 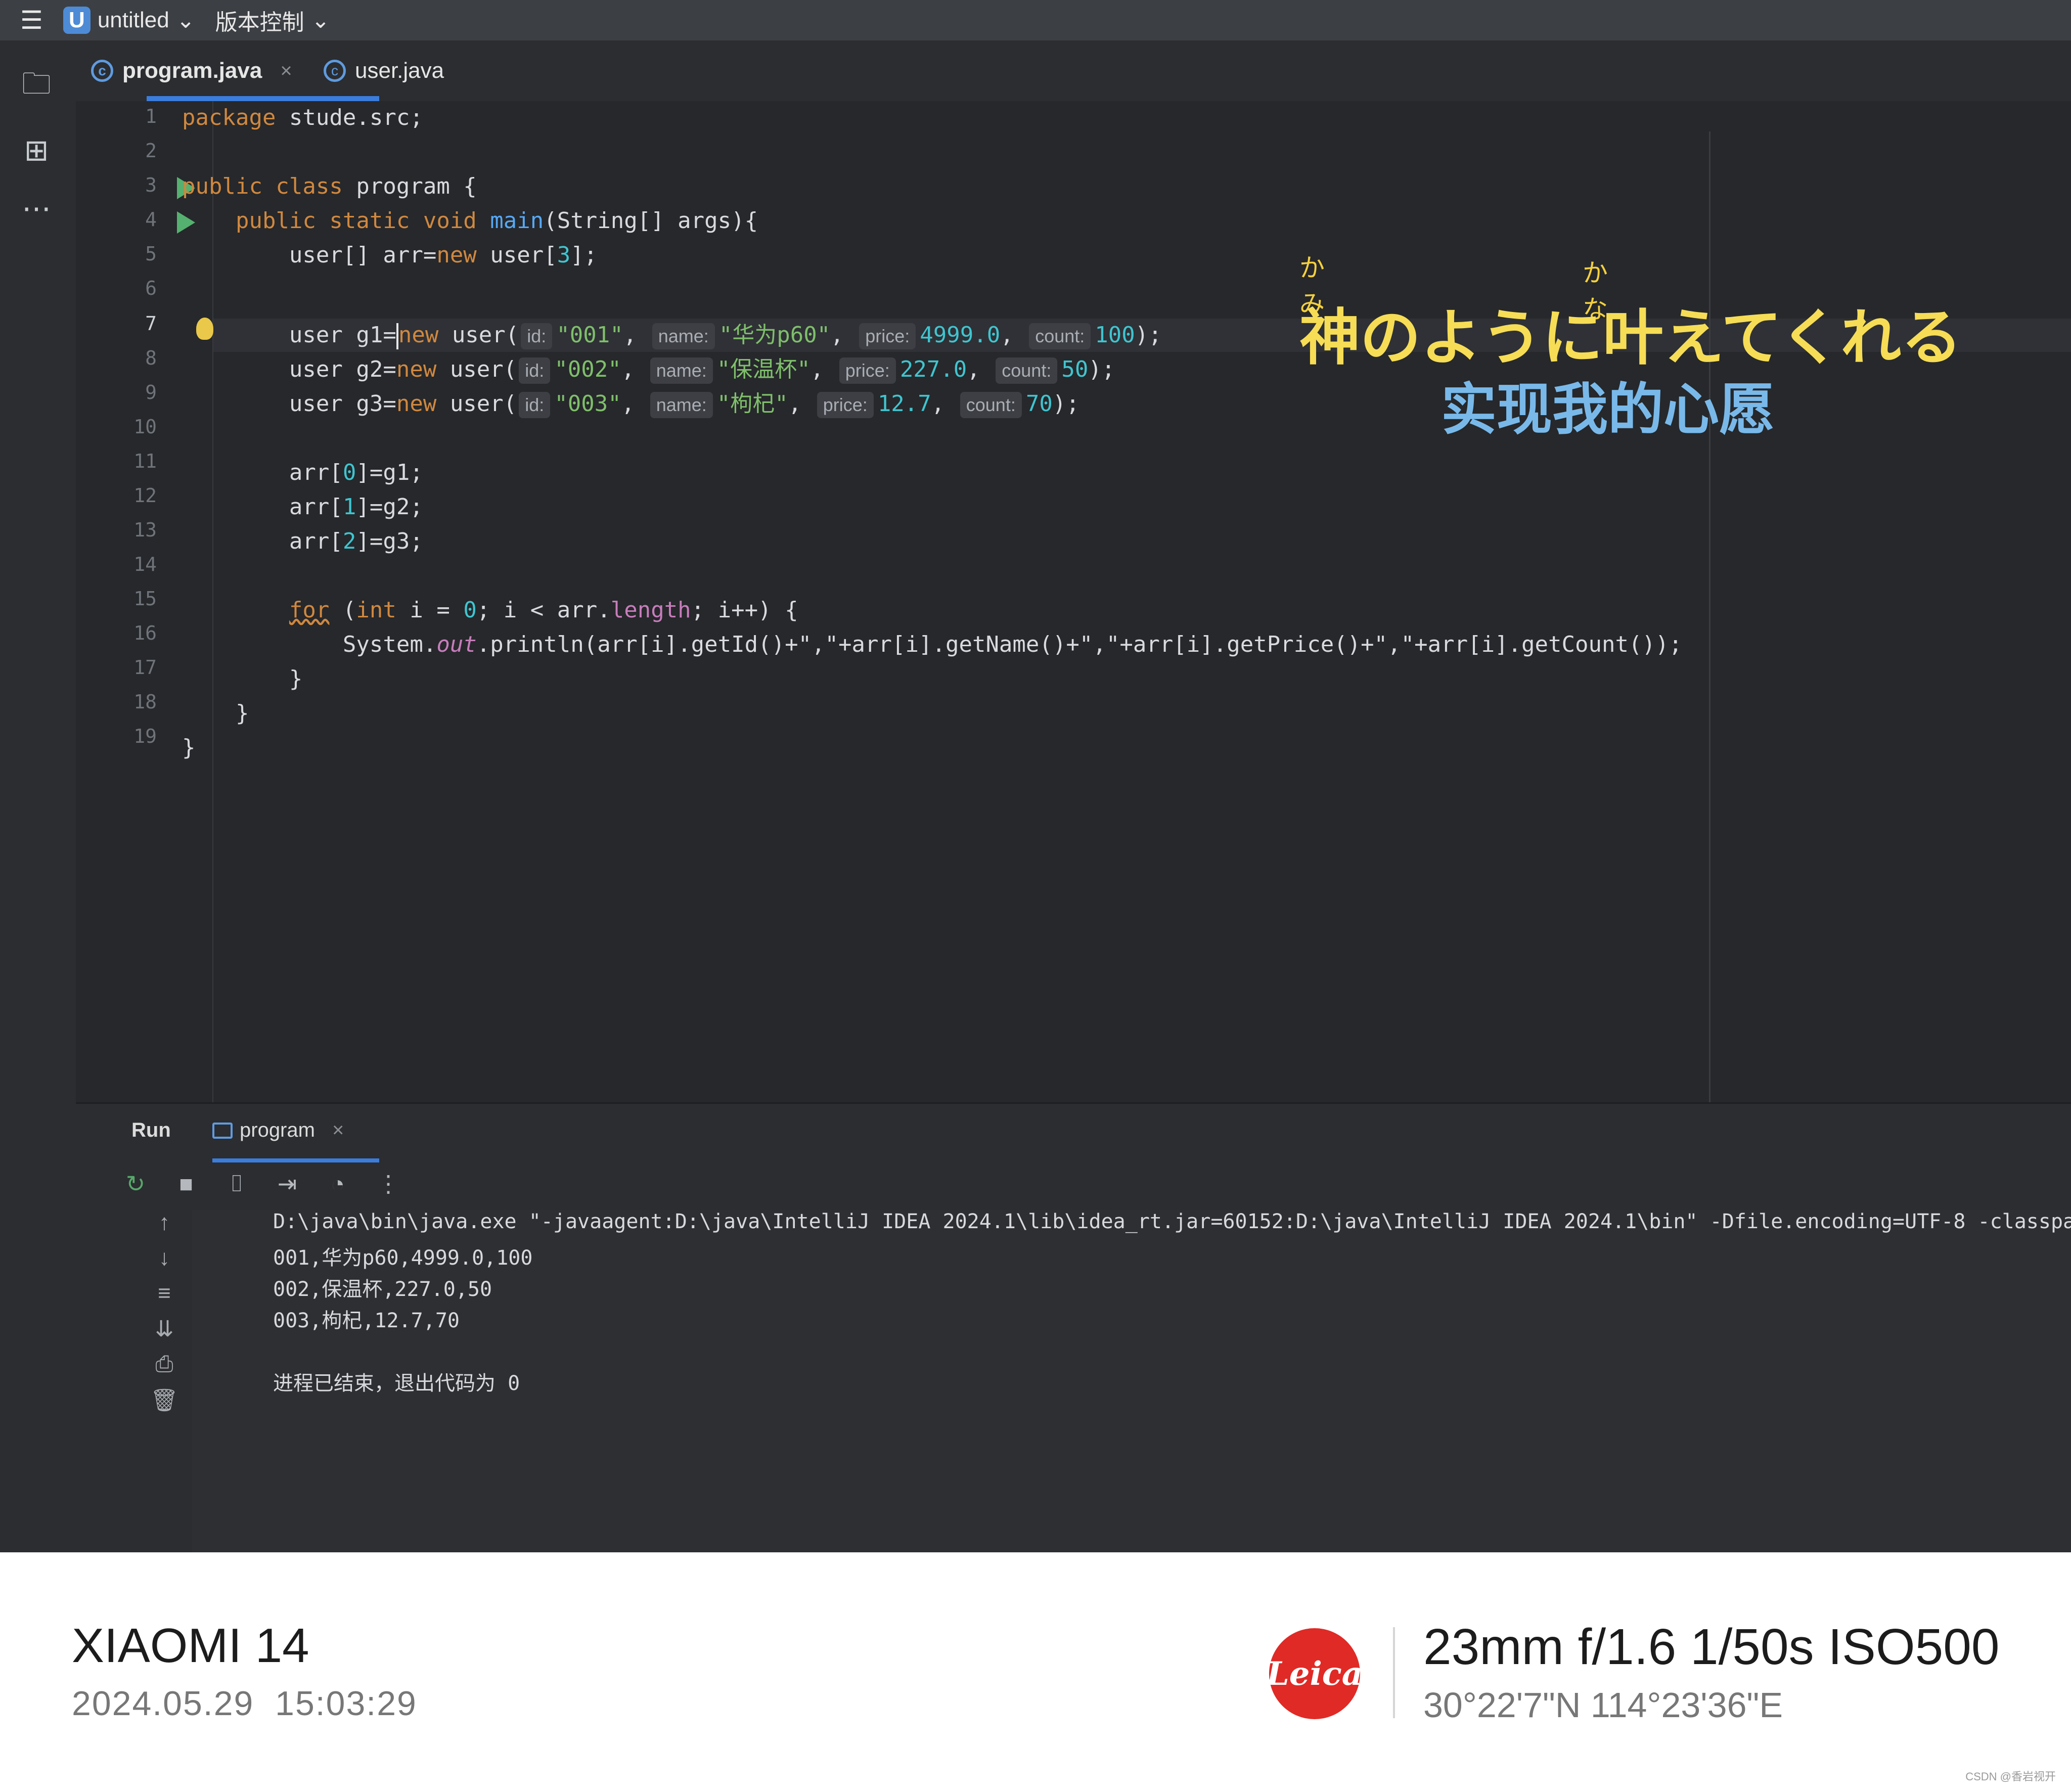 What do you see at coordinates (309, 255) in the screenshot?
I see `code-text: user[] arr=` at bounding box center [309, 255].